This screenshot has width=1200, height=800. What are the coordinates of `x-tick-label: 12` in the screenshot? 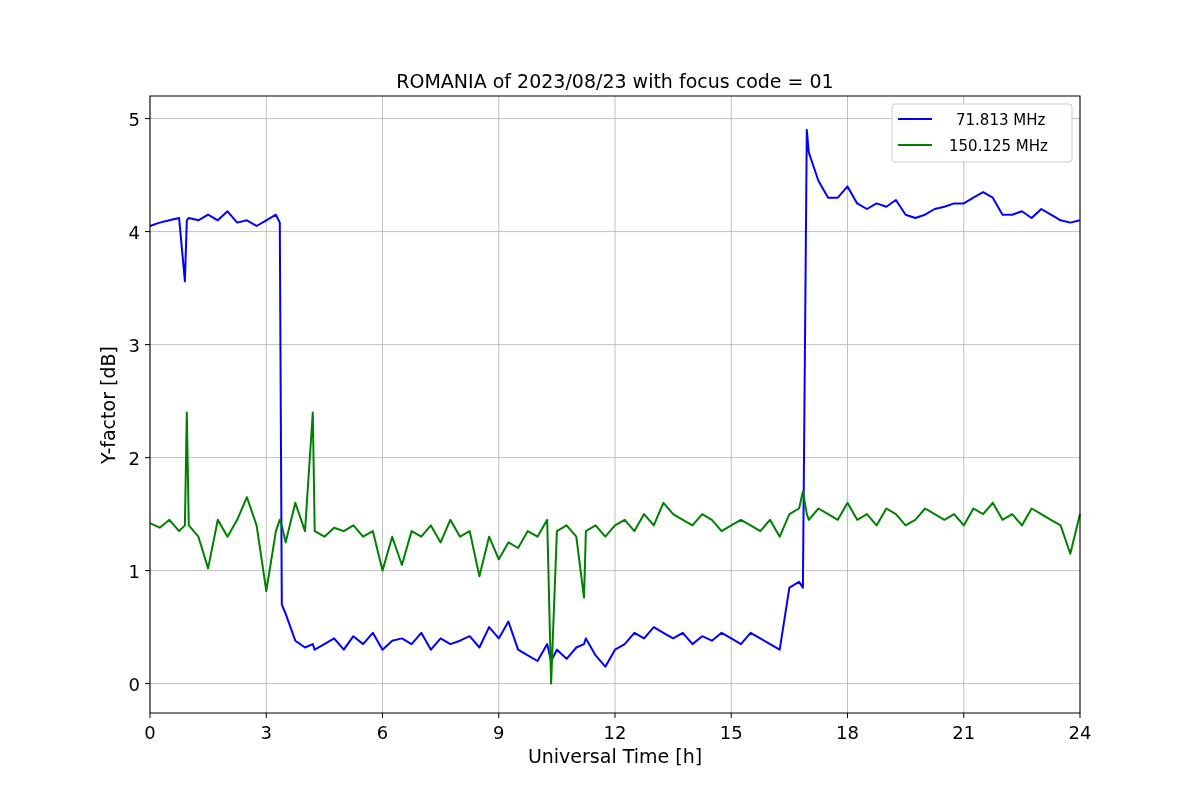 It's located at (615, 732).